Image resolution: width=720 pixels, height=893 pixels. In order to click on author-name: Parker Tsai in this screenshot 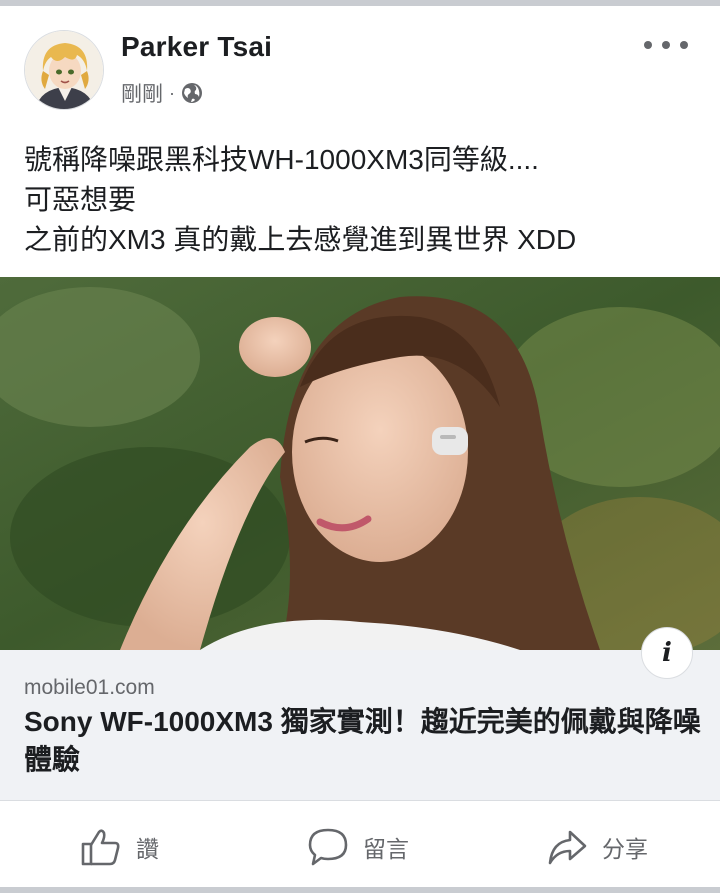, I will do `click(196, 47)`.